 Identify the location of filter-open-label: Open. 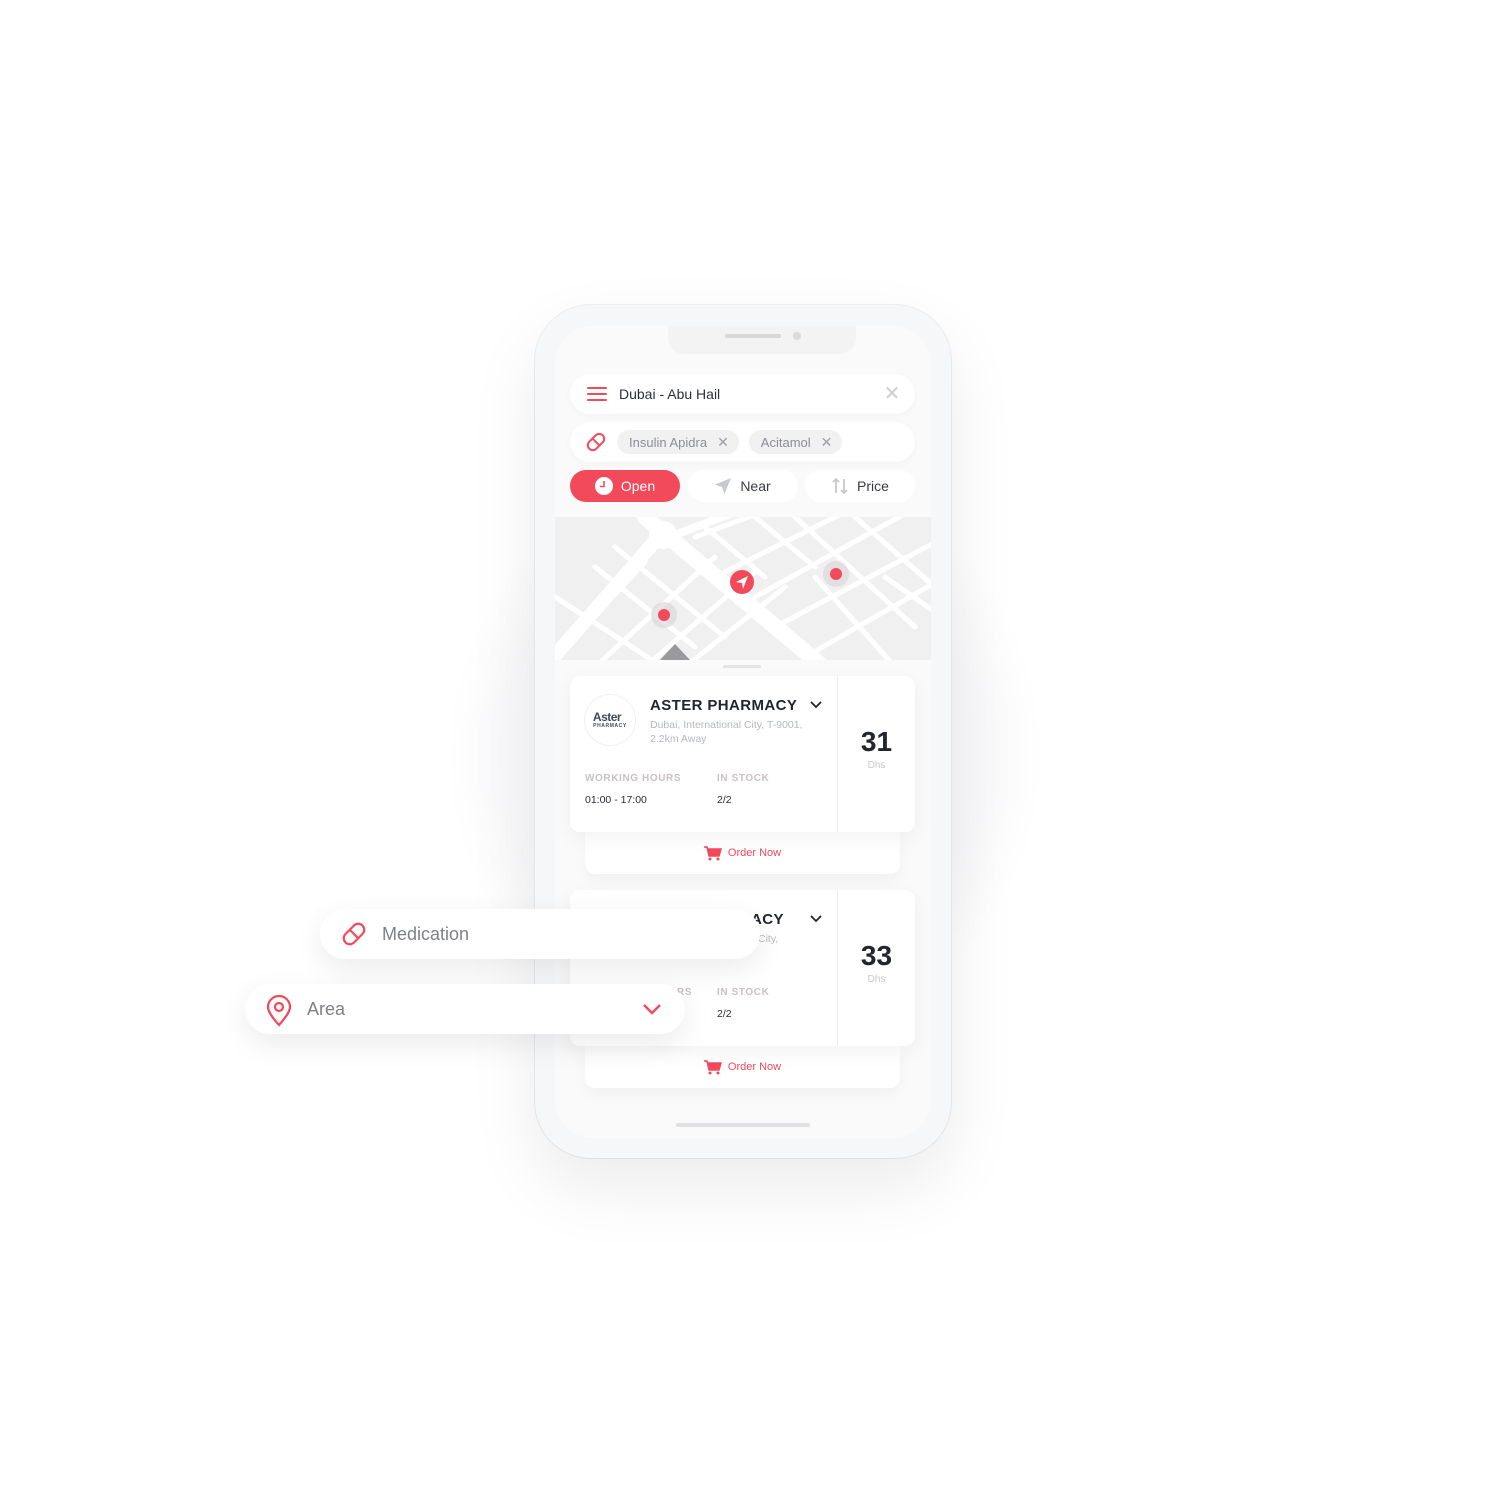
(638, 486).